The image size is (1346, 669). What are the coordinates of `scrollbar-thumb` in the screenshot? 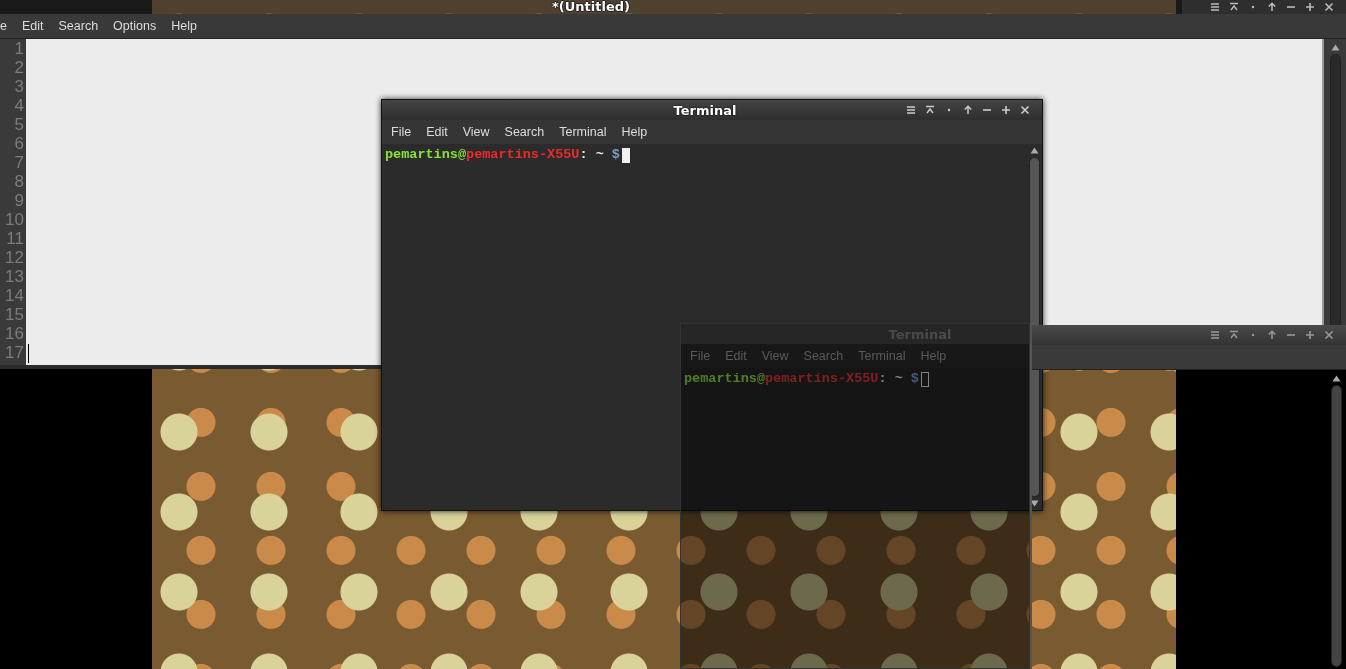 It's located at (1336, 526).